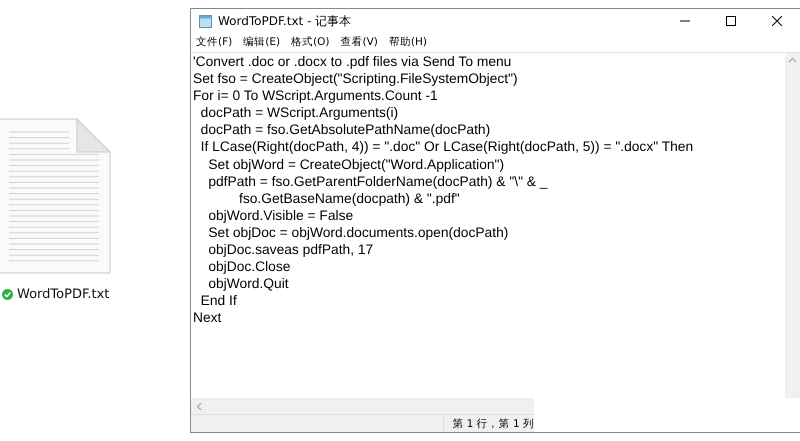 The height and width of the screenshot is (441, 800). What do you see at coordinates (207, 317) in the screenshot?
I see `code-line: Next` at bounding box center [207, 317].